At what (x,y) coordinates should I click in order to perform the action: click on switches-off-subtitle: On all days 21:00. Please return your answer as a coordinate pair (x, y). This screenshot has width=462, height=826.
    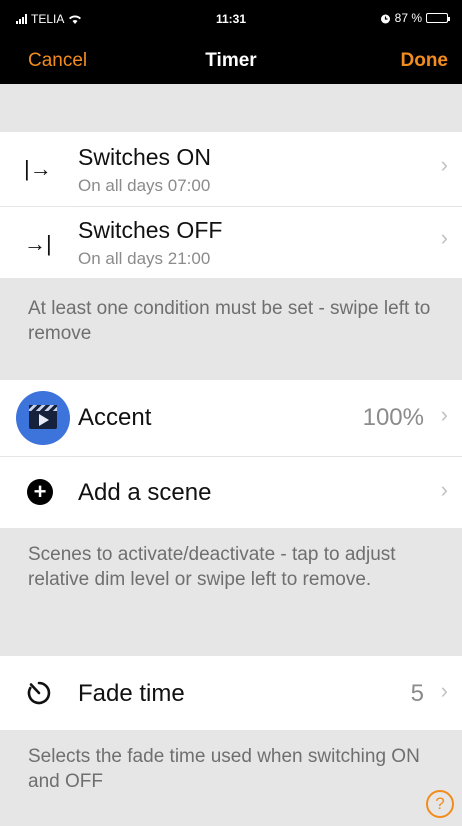
    Looking at the image, I should click on (144, 258).